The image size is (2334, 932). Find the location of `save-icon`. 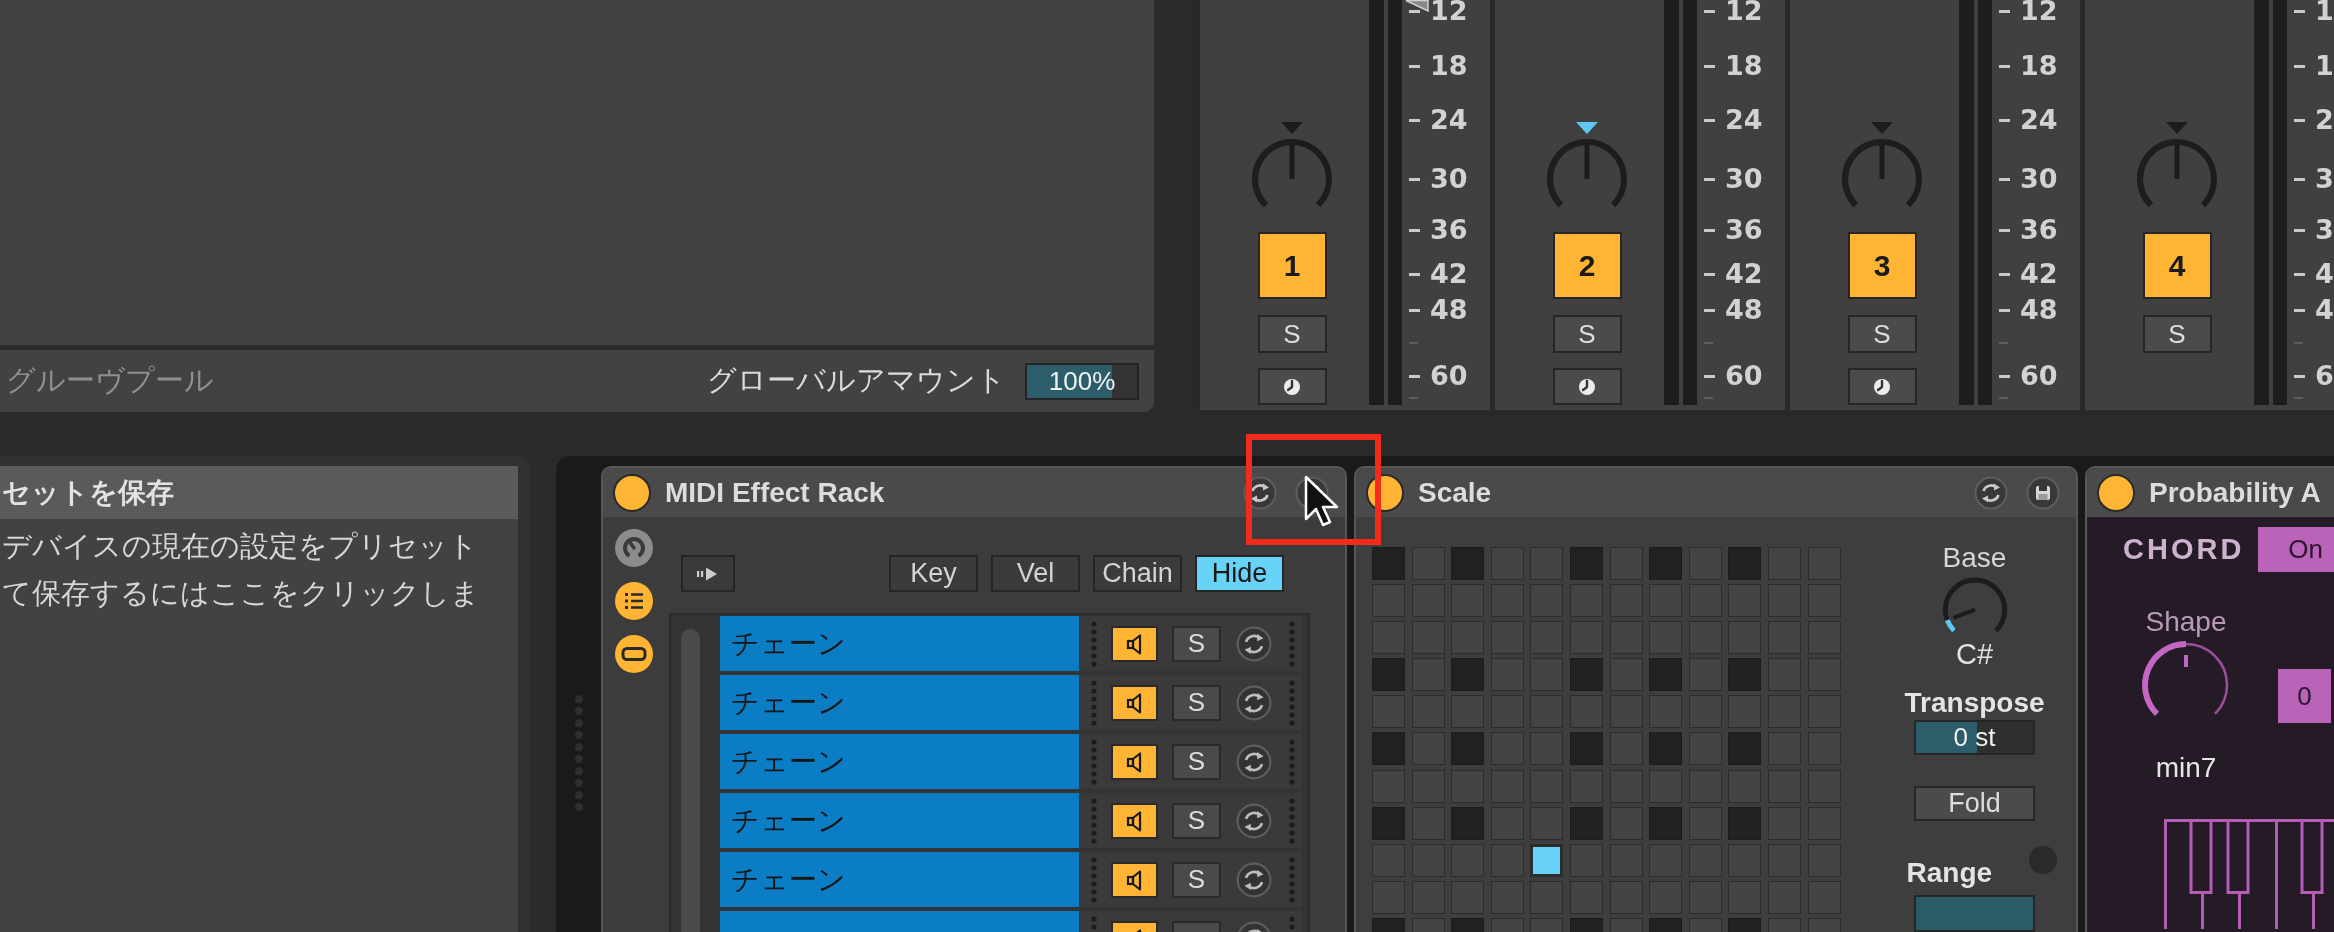

save-icon is located at coordinates (2043, 492).